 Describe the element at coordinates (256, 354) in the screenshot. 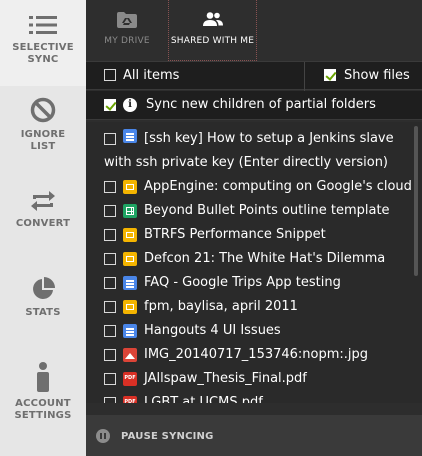

I see `file-name: IMG_20140717_153746:nopm:.jpg` at that location.